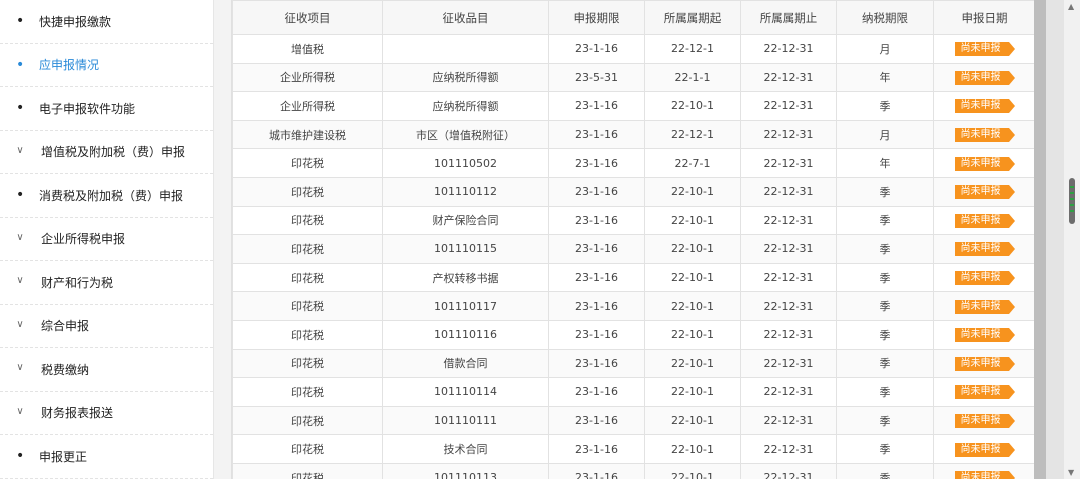  Describe the element at coordinates (83, 239) in the screenshot. I see `sidebar-item-label: 企业所得税申报` at that location.